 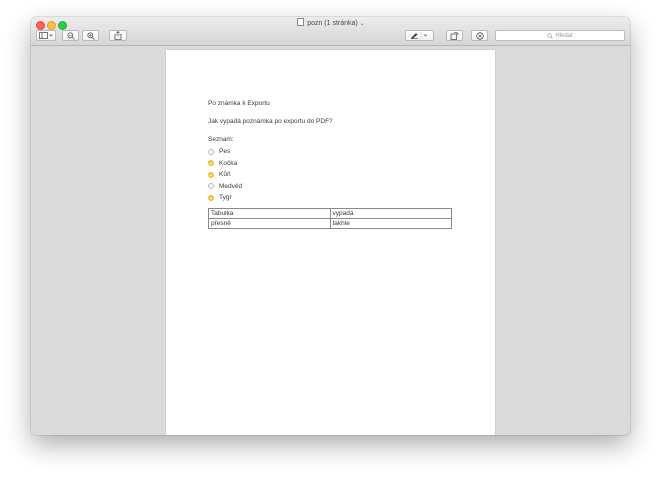 I want to click on list-label: Seznam:, so click(x=221, y=139).